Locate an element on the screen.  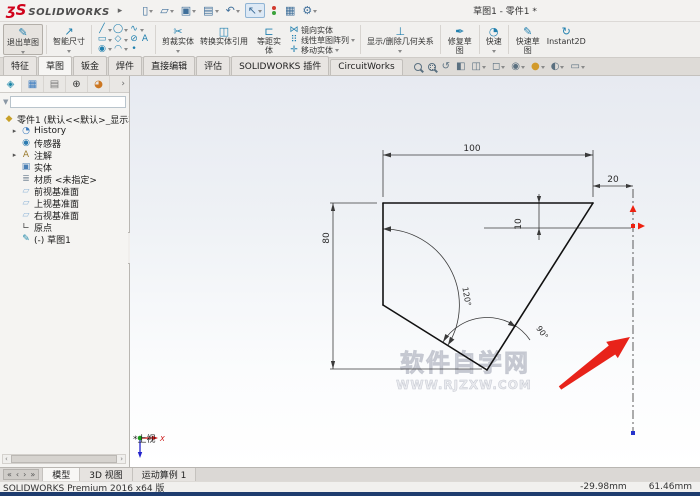
rapid-sketch-button: ✎ 快速草图 is located at coordinates (528, 39).